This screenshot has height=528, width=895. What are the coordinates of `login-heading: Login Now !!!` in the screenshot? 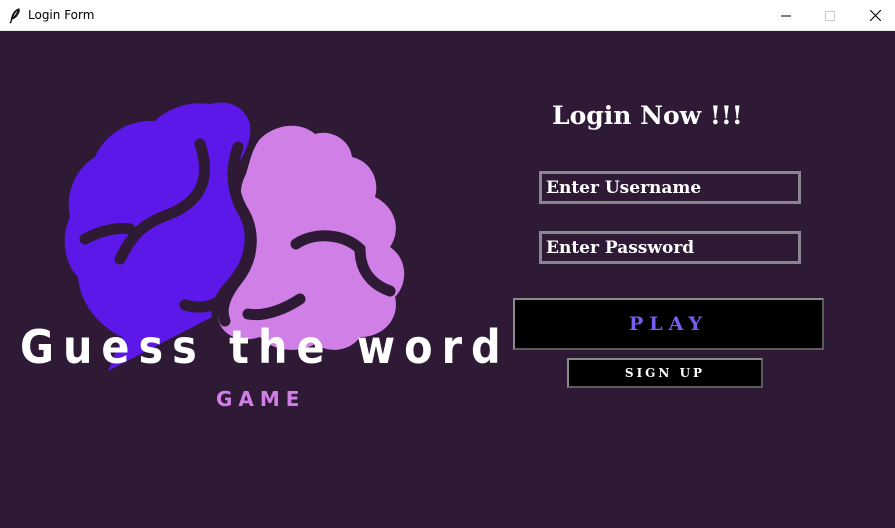 It's located at (647, 115).